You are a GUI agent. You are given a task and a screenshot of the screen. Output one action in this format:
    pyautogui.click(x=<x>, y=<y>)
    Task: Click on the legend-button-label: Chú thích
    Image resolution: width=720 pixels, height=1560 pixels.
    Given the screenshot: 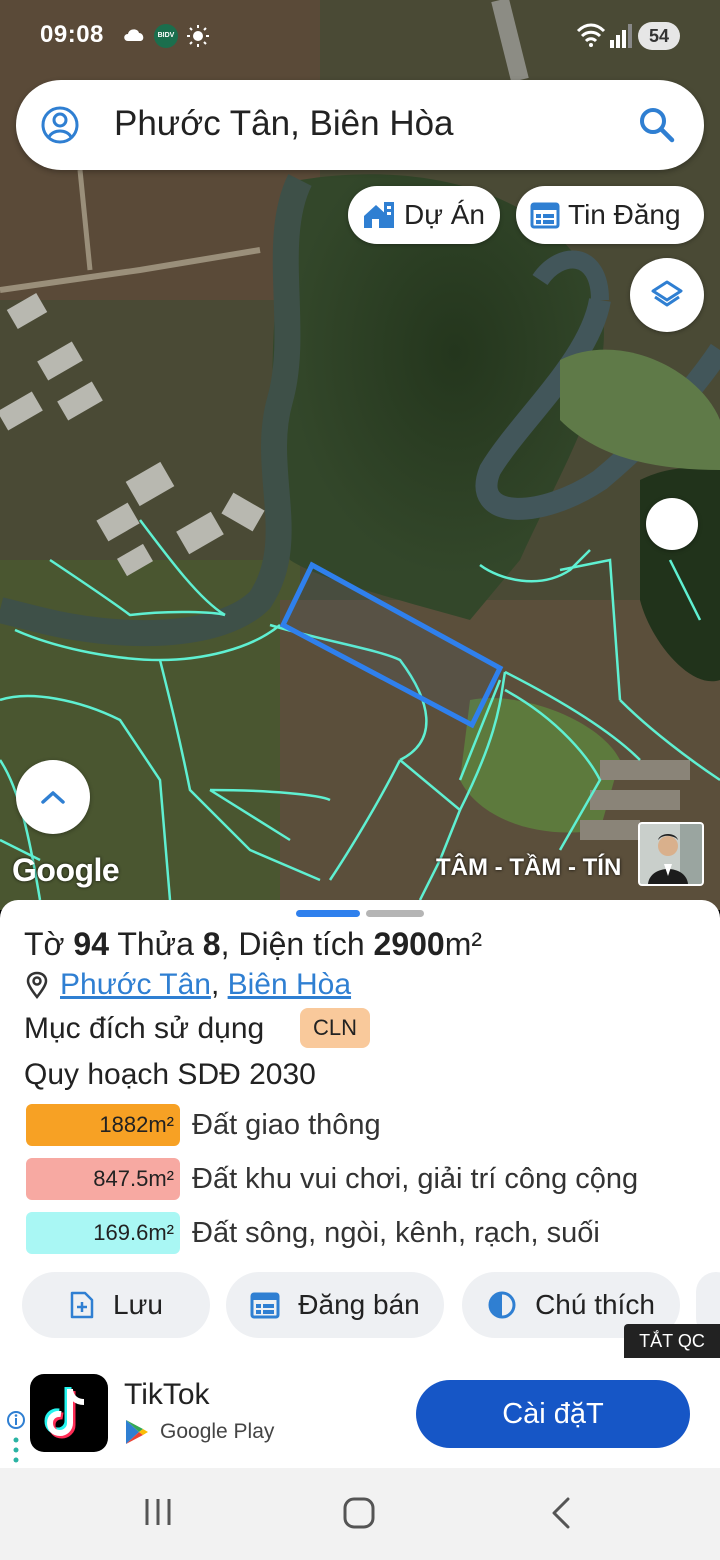 What is the action you would take?
    pyautogui.click(x=595, y=1304)
    